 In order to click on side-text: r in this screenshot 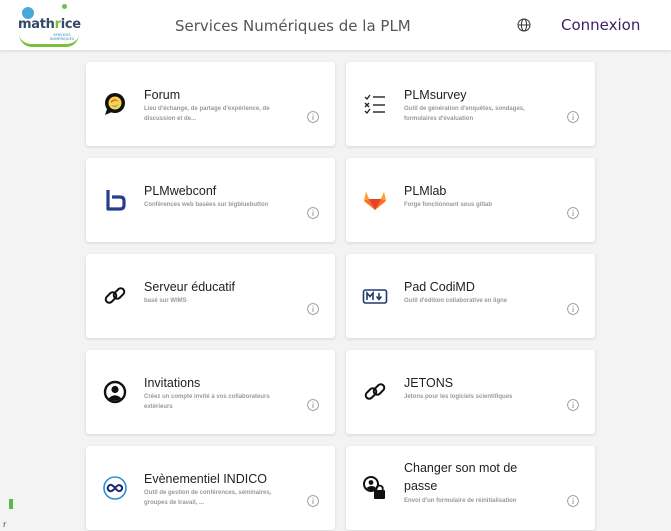, I will do `click(5, 524)`.